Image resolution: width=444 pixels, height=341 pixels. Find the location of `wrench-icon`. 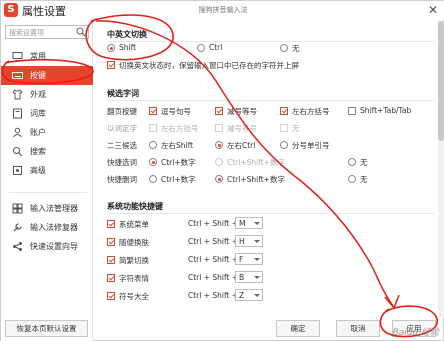

wrench-icon is located at coordinates (17, 227).